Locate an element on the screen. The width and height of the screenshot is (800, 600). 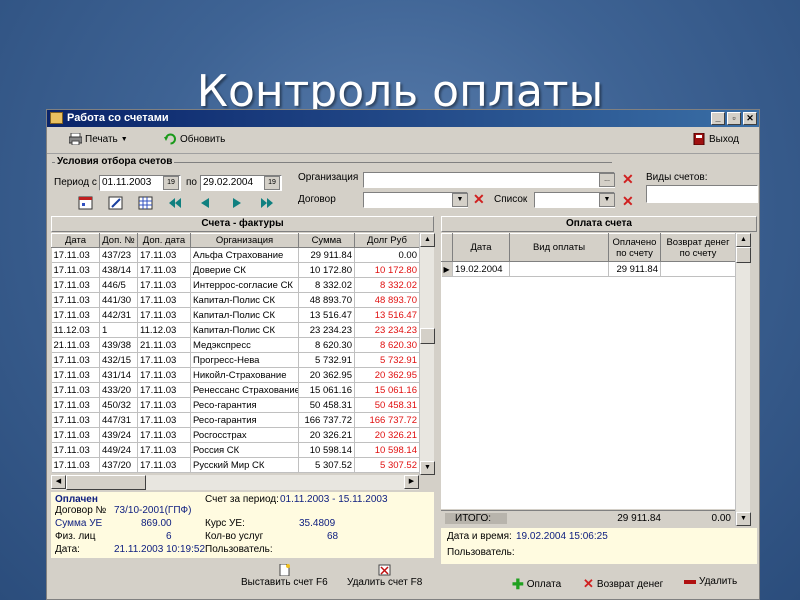
payments-panel-title: Оплата счета is located at coordinates (599, 224).